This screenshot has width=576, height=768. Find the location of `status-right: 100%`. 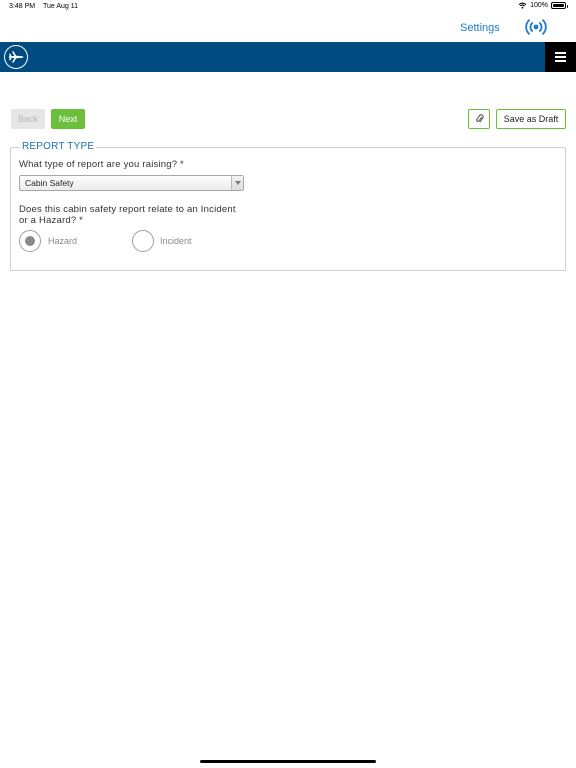

status-right: 100% is located at coordinates (543, 5).